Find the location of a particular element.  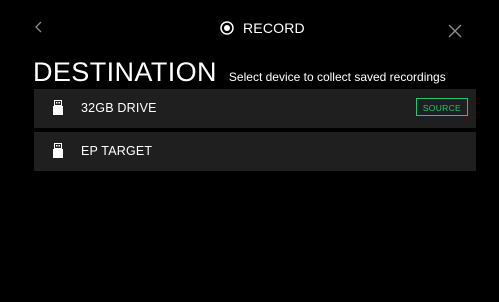

device-name: EP TARGET is located at coordinates (117, 151).